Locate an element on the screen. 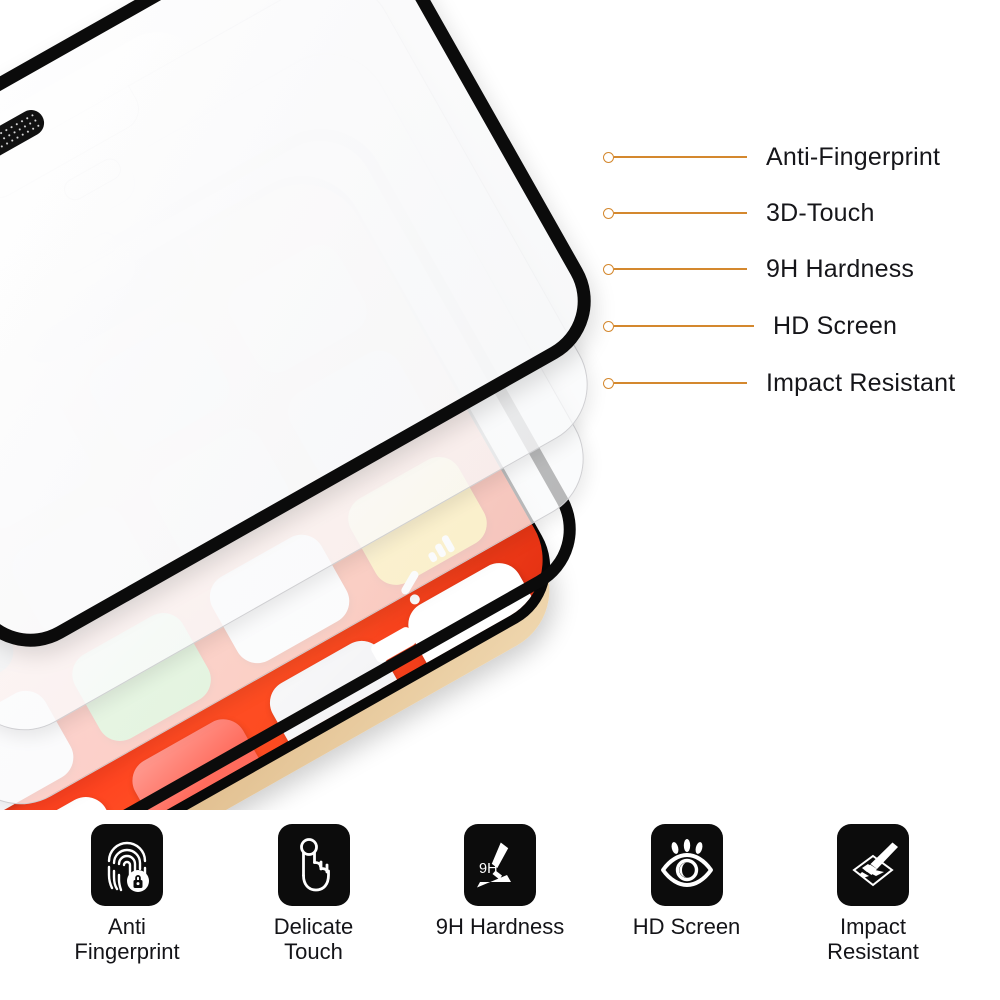 Image resolution: width=1000 pixels, height=1000 pixels. callout-item: Impact Resistant is located at coordinates (779, 383).